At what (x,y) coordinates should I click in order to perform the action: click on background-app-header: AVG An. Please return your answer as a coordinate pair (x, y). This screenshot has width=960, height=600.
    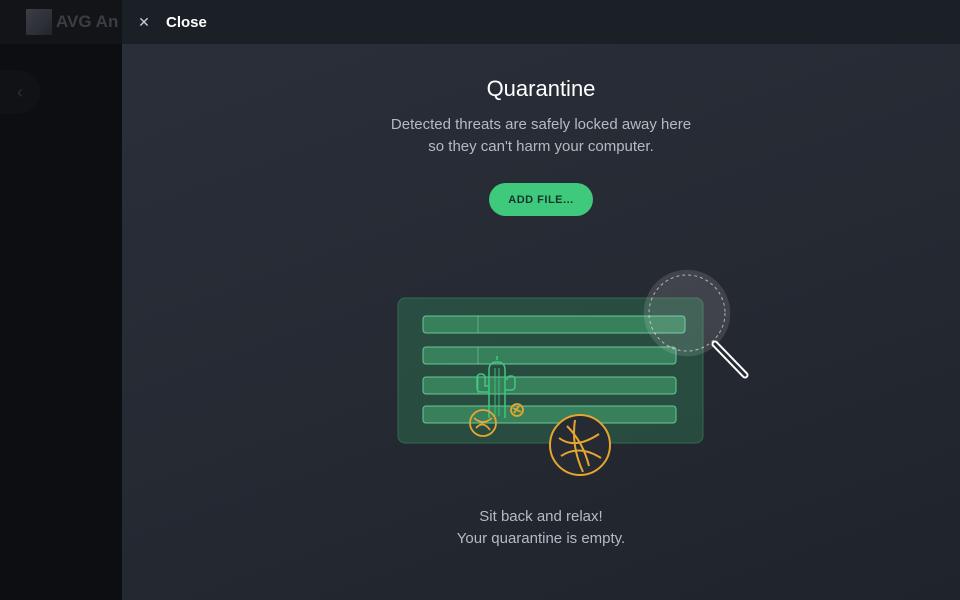
    Looking at the image, I should click on (61, 22).